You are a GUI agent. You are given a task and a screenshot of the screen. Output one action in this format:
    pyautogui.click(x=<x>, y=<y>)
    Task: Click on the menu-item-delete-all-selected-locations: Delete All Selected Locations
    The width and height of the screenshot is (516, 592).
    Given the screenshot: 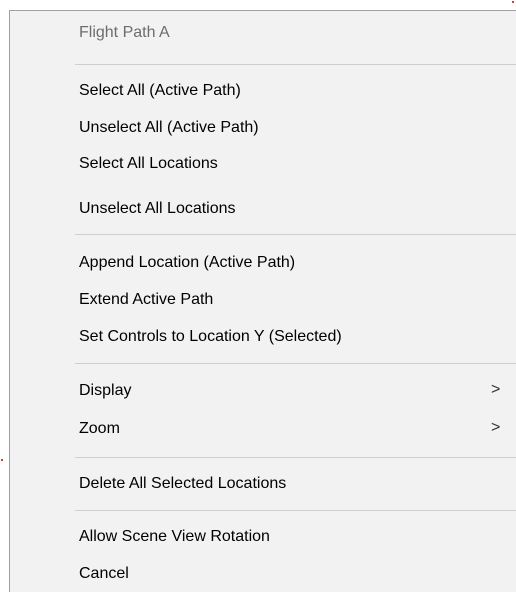 What is the action you would take?
    pyautogui.click(x=263, y=484)
    